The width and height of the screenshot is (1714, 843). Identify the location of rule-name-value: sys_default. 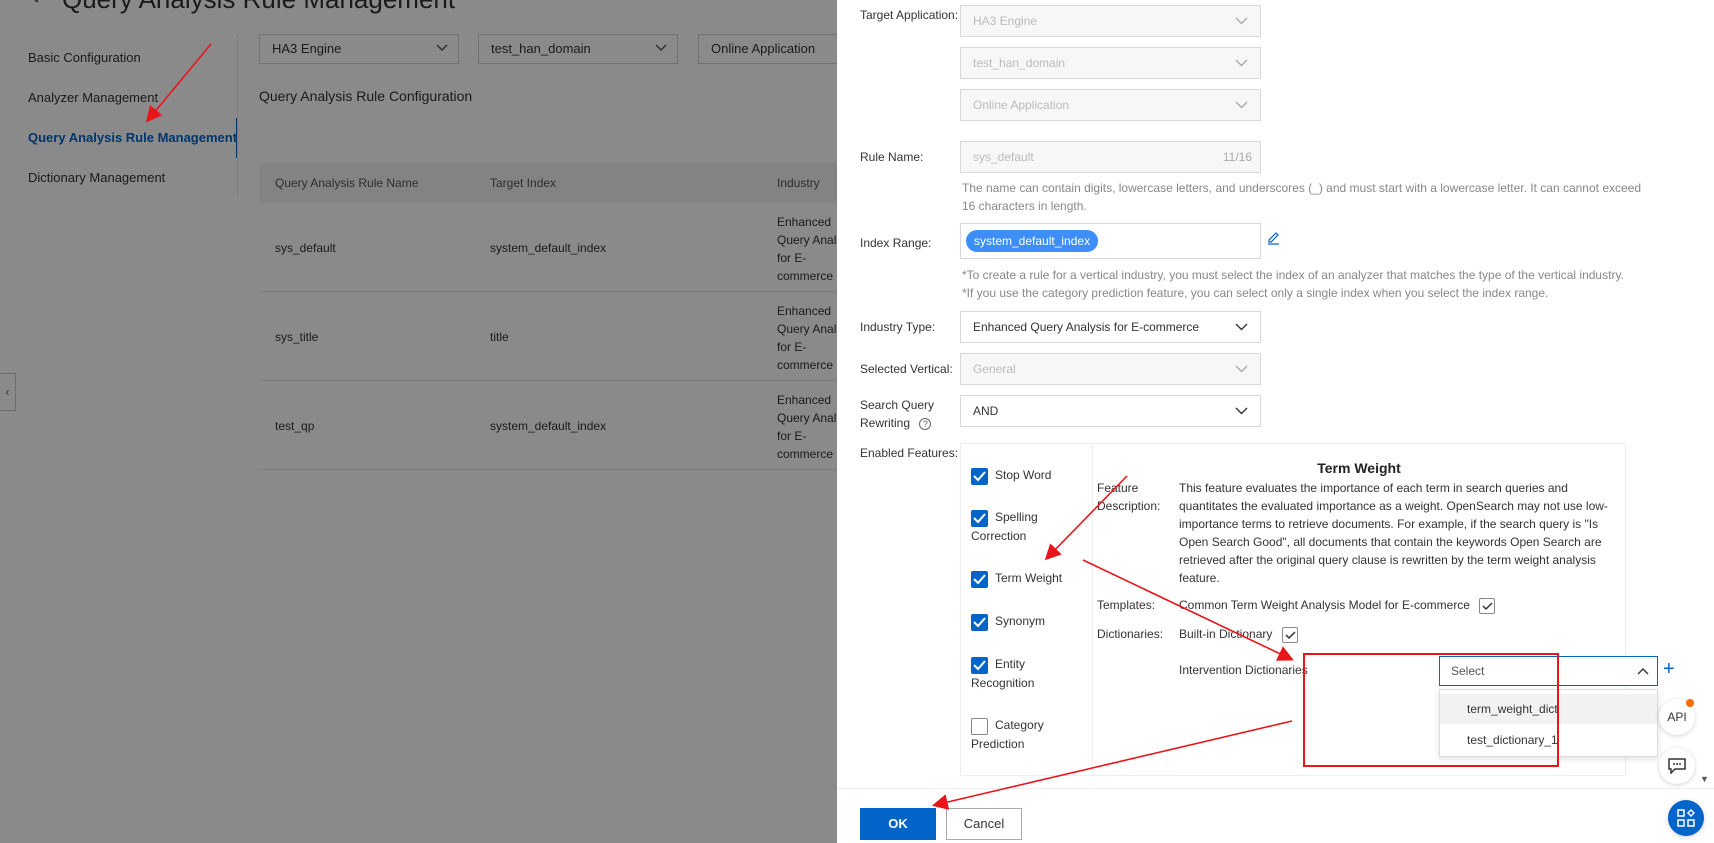
(1003, 157).